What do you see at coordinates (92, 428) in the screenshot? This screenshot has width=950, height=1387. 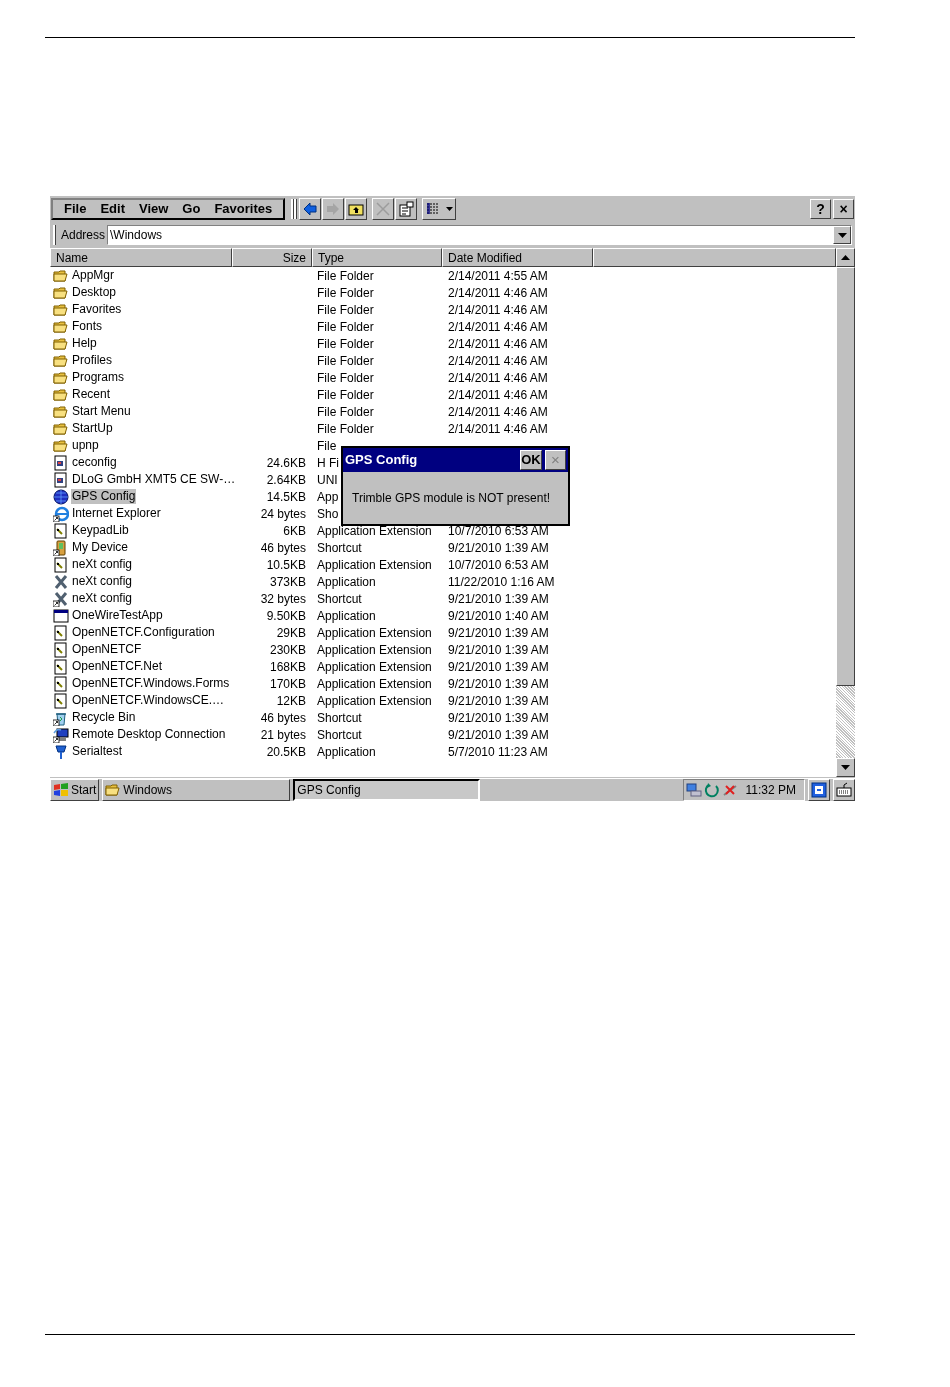 I see `file-name: StartUp` at bounding box center [92, 428].